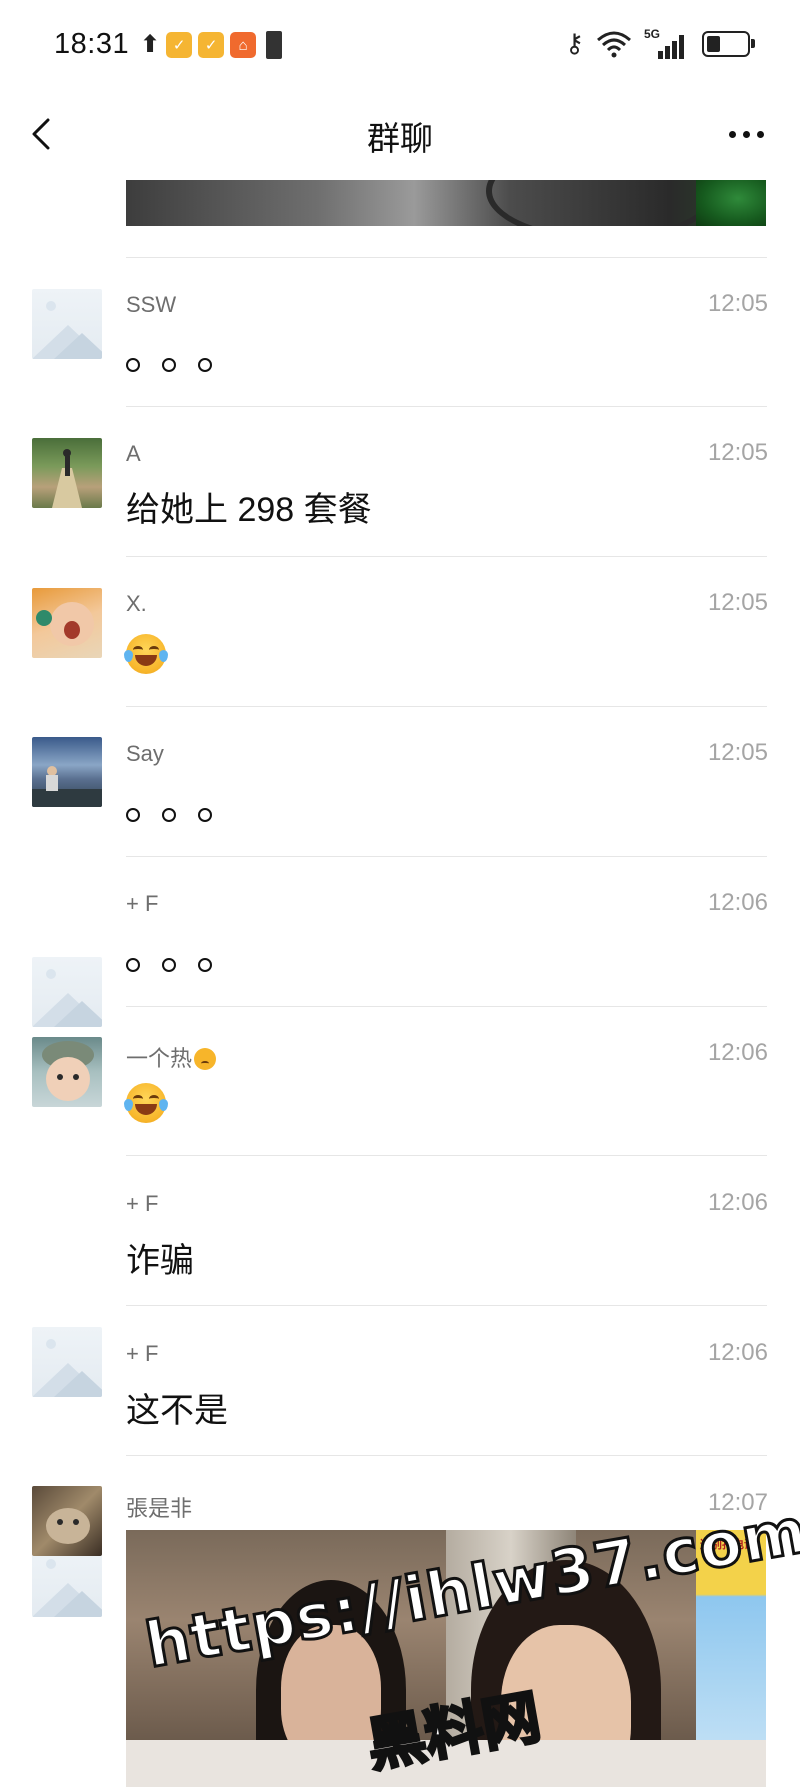 The width and height of the screenshot is (800, 1787). What do you see at coordinates (249, 506) in the screenshot?
I see `message-text: 给她上 298 套餐` at bounding box center [249, 506].